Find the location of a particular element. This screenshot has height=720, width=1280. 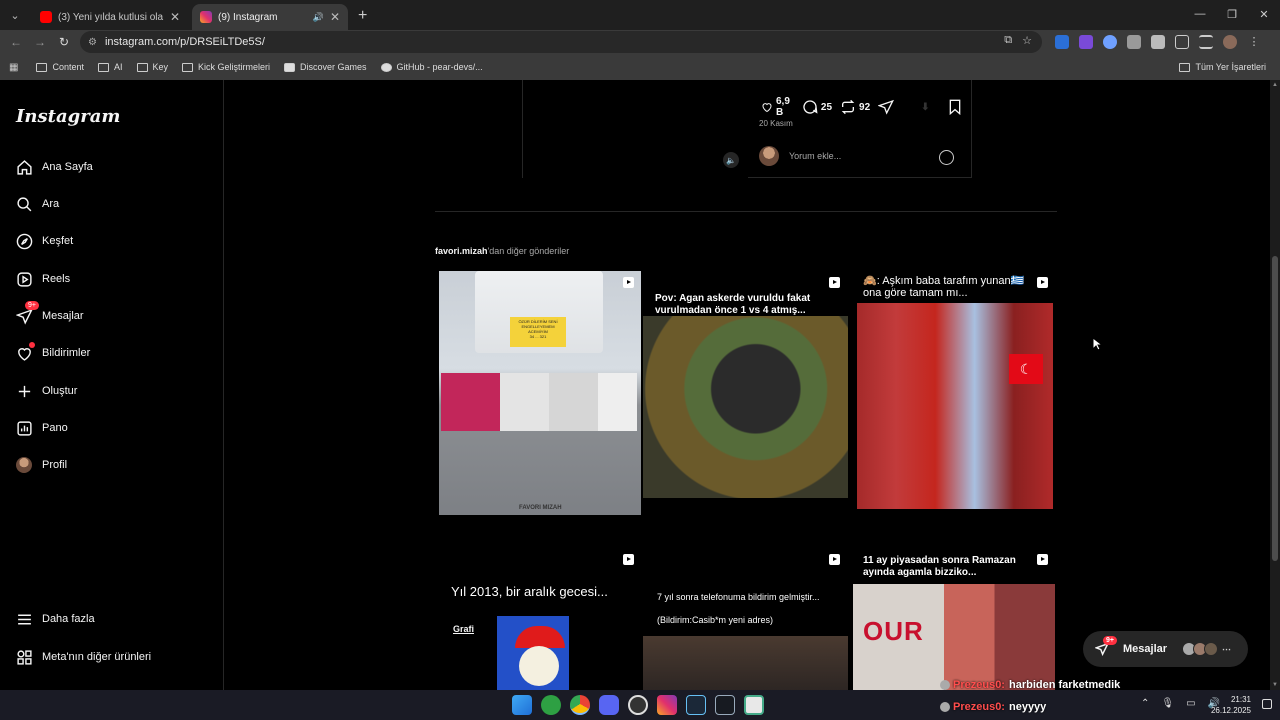

close-window-icon: ✕ is located at coordinates (1264, 14).